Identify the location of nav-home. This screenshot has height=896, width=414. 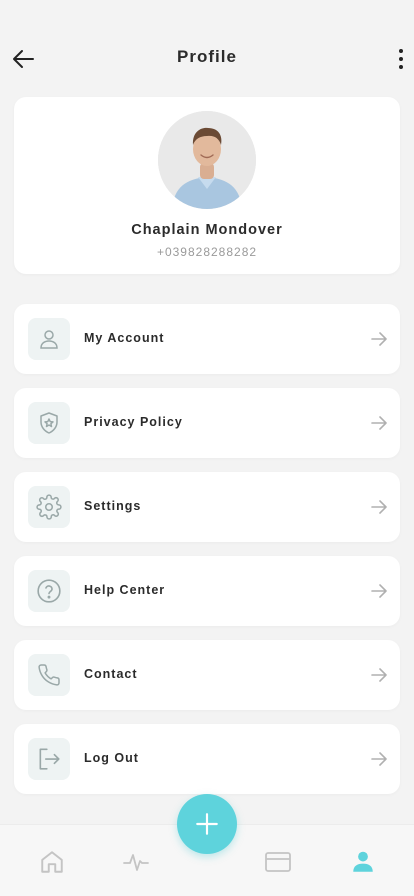
(52, 862).